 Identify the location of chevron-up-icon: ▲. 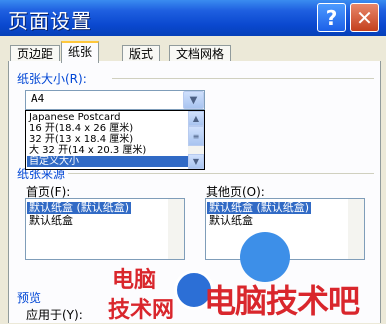
(196, 118).